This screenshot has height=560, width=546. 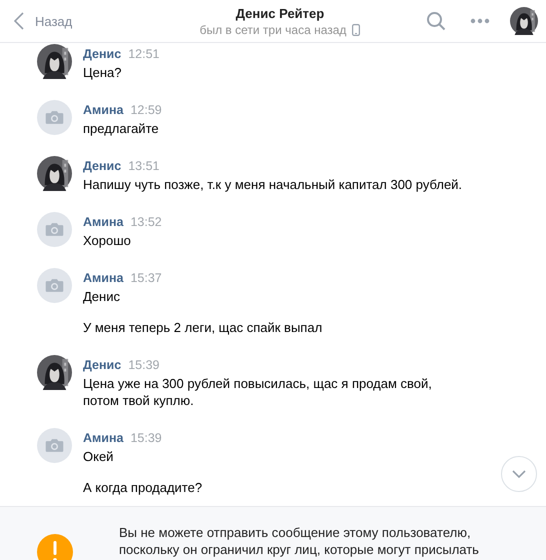 What do you see at coordinates (19, 21) in the screenshot?
I see `back-chevron-icon` at bounding box center [19, 21].